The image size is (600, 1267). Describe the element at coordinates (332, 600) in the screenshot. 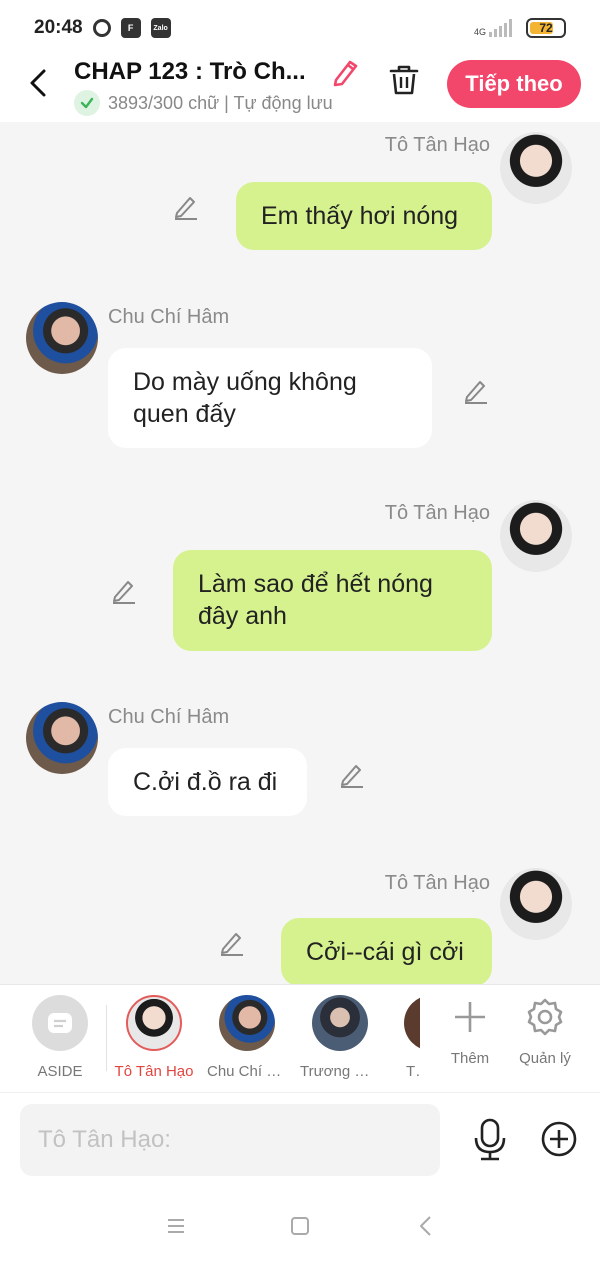

I see `message-bubble: Làm sao để hết nóng đây anh` at that location.